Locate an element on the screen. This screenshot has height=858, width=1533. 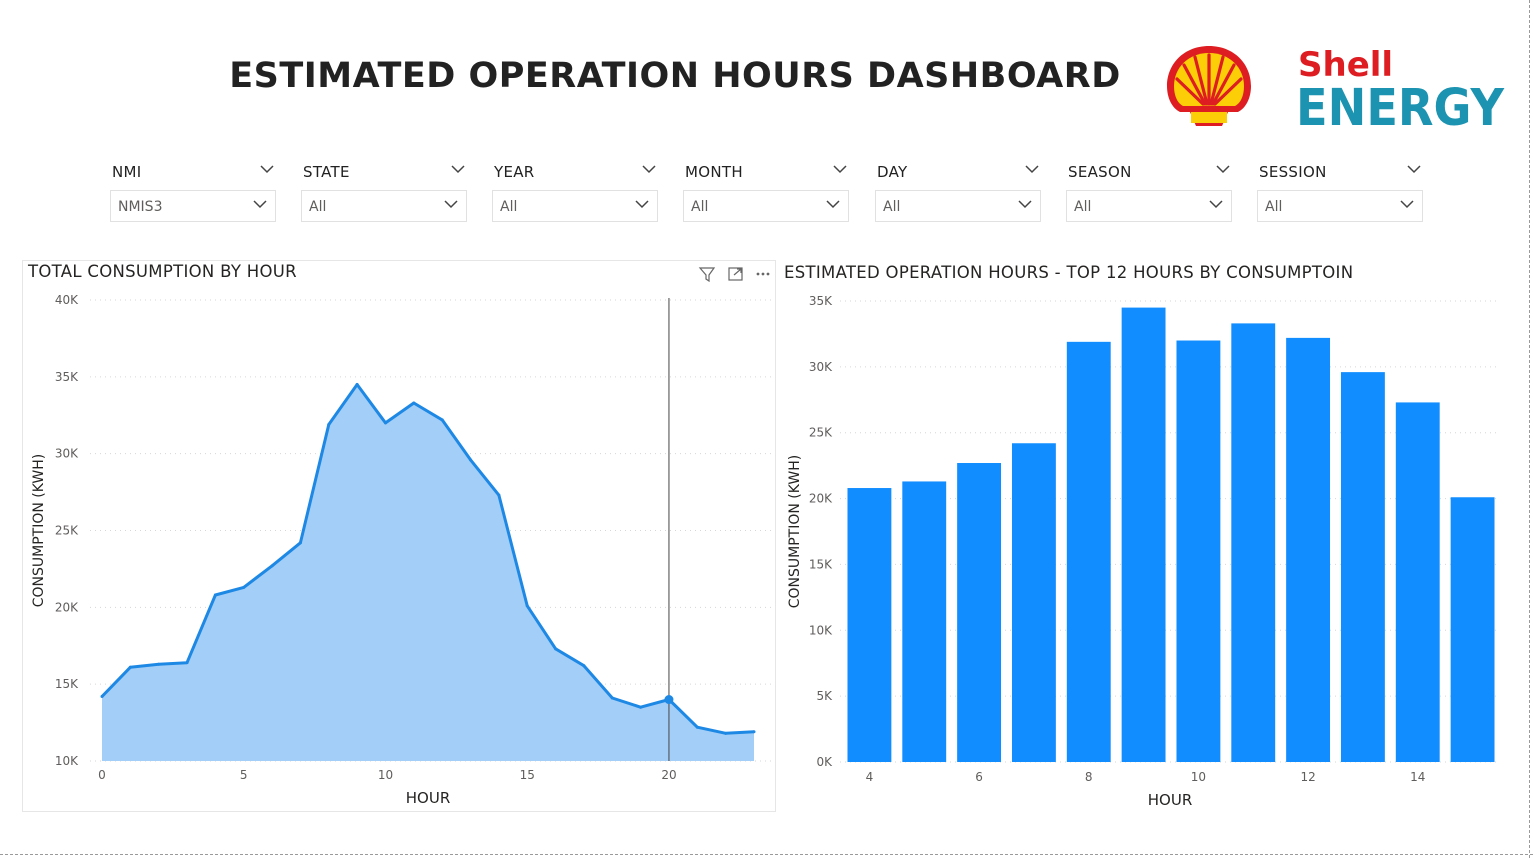
slicer-year: YEAR All is located at coordinates (576, 193).